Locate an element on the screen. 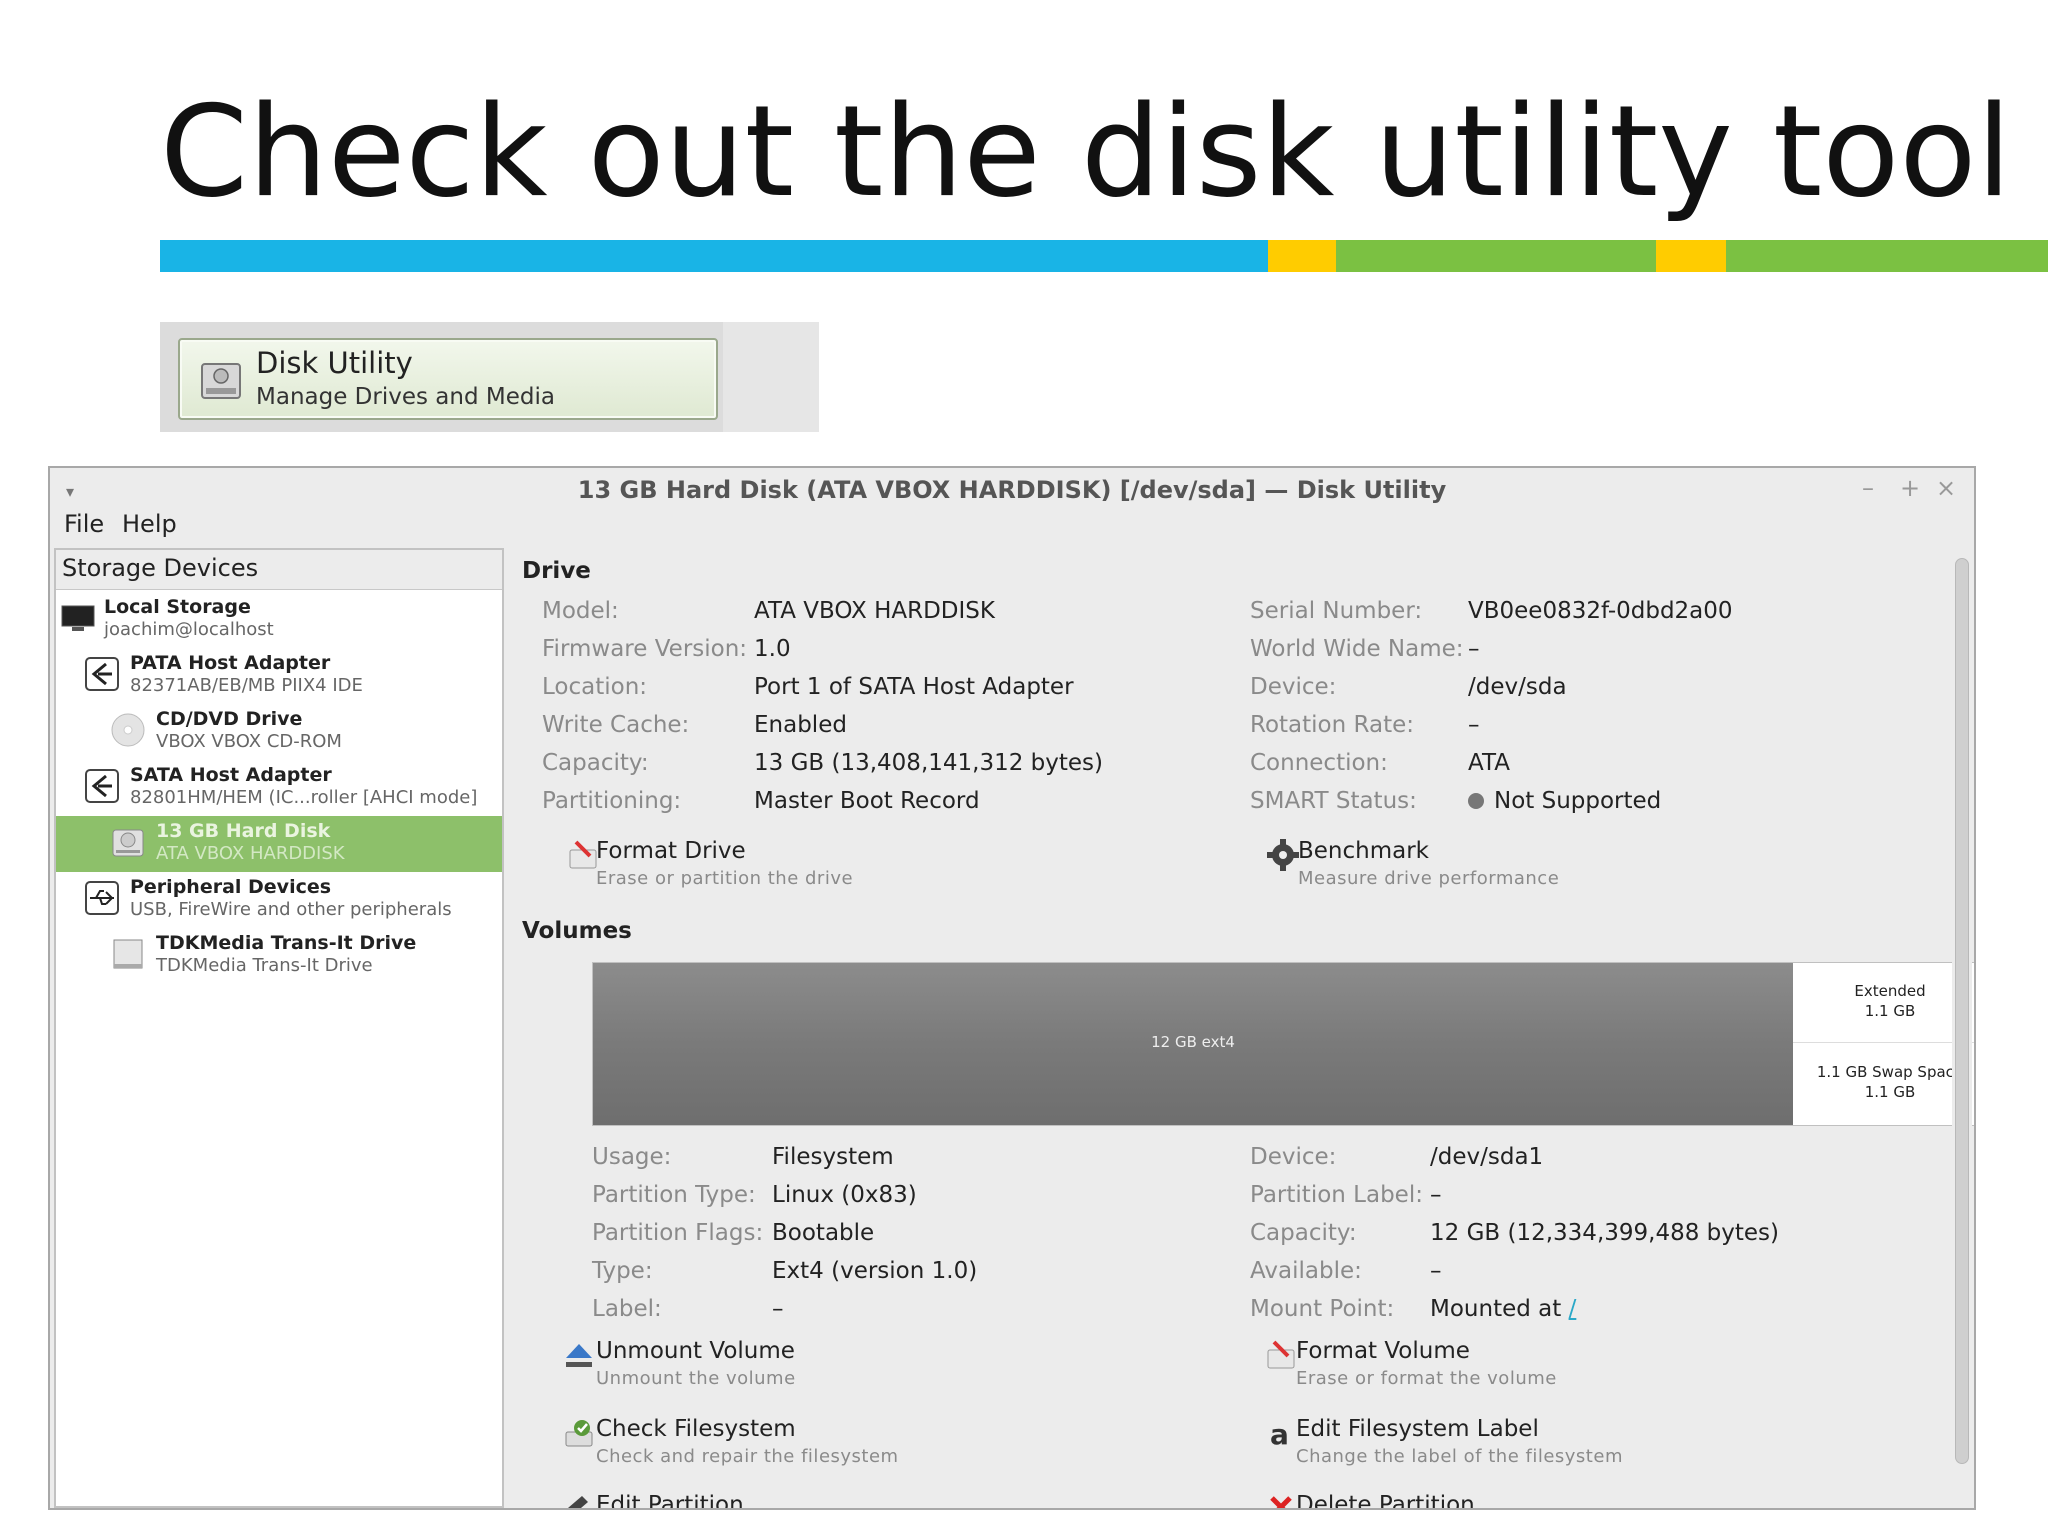 Image resolution: width=2048 pixels, height=1536 pixels. vol-partition-label-value: – is located at coordinates (1436, 1195).